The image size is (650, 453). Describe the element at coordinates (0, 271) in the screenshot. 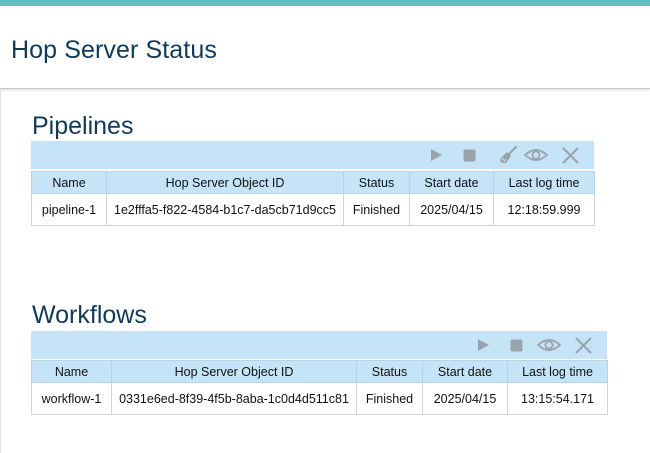

I see `left-divider` at that location.